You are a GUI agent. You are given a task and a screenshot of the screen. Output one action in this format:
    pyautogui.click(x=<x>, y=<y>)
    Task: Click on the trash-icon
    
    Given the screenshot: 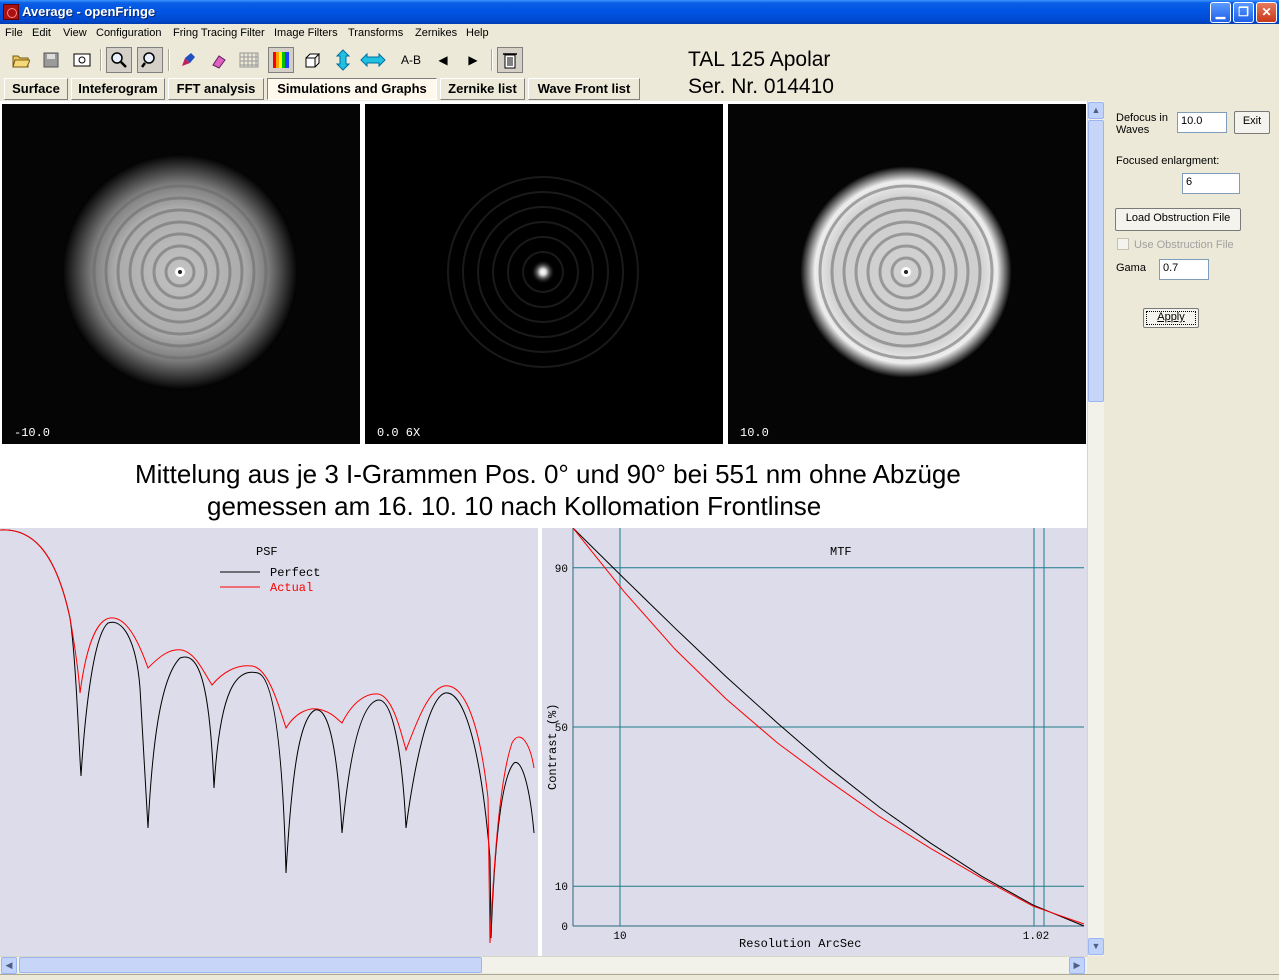 What is the action you would take?
    pyautogui.click(x=510, y=60)
    